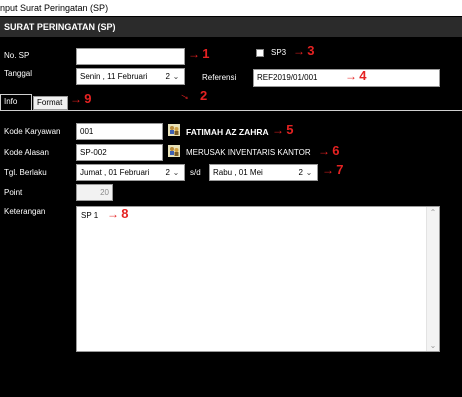 The width and height of the screenshot is (462, 397). Describe the element at coordinates (283, 129) in the screenshot. I see `annotation-5: → 5` at that location.